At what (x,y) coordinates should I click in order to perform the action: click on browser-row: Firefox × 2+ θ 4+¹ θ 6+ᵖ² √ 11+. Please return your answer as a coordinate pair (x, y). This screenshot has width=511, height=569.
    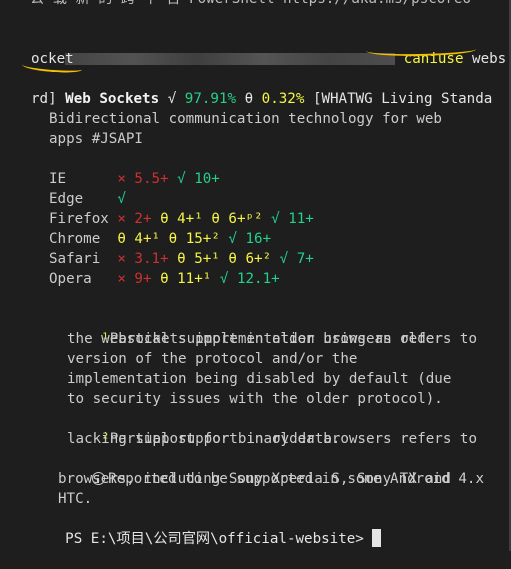
    Looking at the image, I should click on (181, 219).